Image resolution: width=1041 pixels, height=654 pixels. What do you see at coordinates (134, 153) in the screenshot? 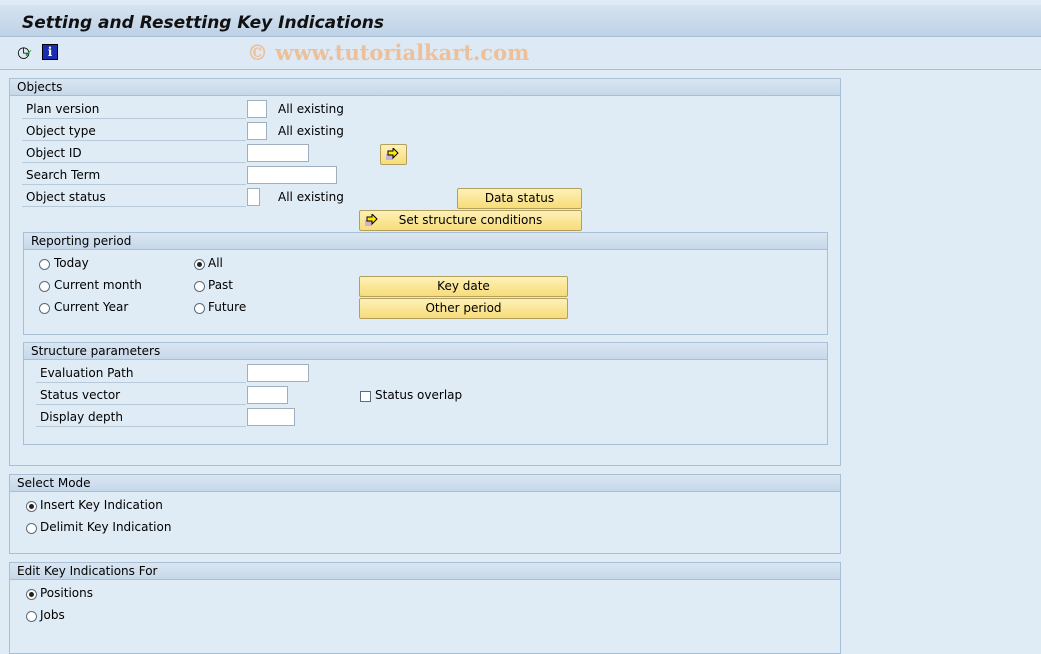
I see `object-id-label: Object ID` at bounding box center [134, 153].